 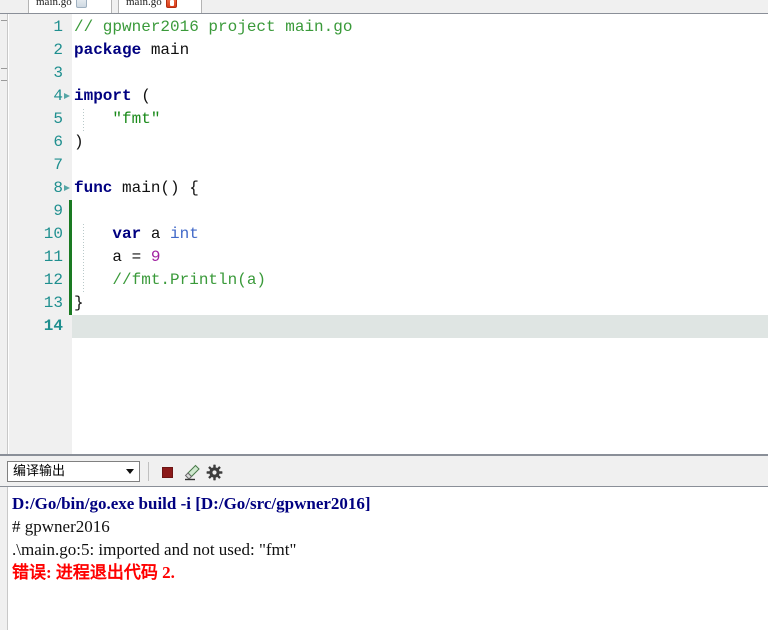 What do you see at coordinates (155, 188) in the screenshot?
I see `code-token: main() {` at bounding box center [155, 188].